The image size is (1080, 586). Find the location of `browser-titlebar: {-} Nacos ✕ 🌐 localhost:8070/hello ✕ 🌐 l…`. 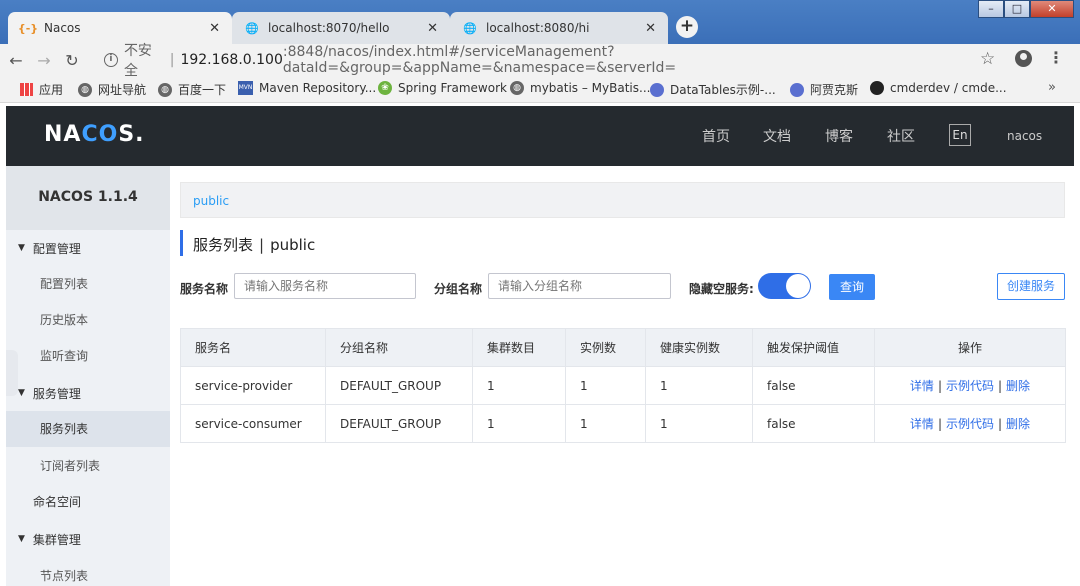

browser-titlebar: {-} Nacos ✕ 🌐 localhost:8070/hello ✕ 🌐 l… is located at coordinates (540, 22).